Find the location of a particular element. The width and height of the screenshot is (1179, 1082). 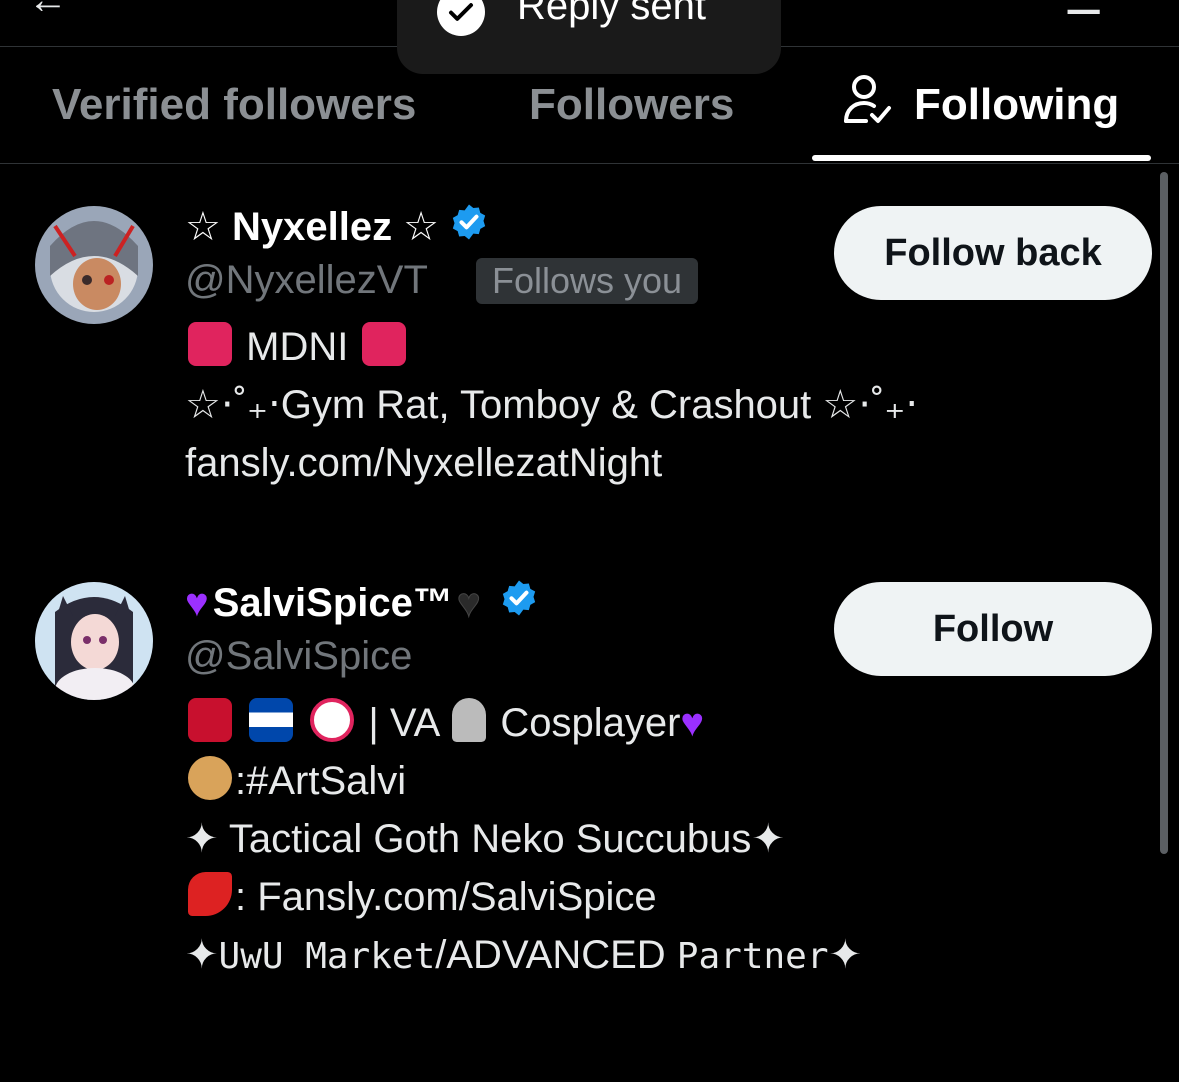

follows-you-badge: Follows you is located at coordinates (587, 281).